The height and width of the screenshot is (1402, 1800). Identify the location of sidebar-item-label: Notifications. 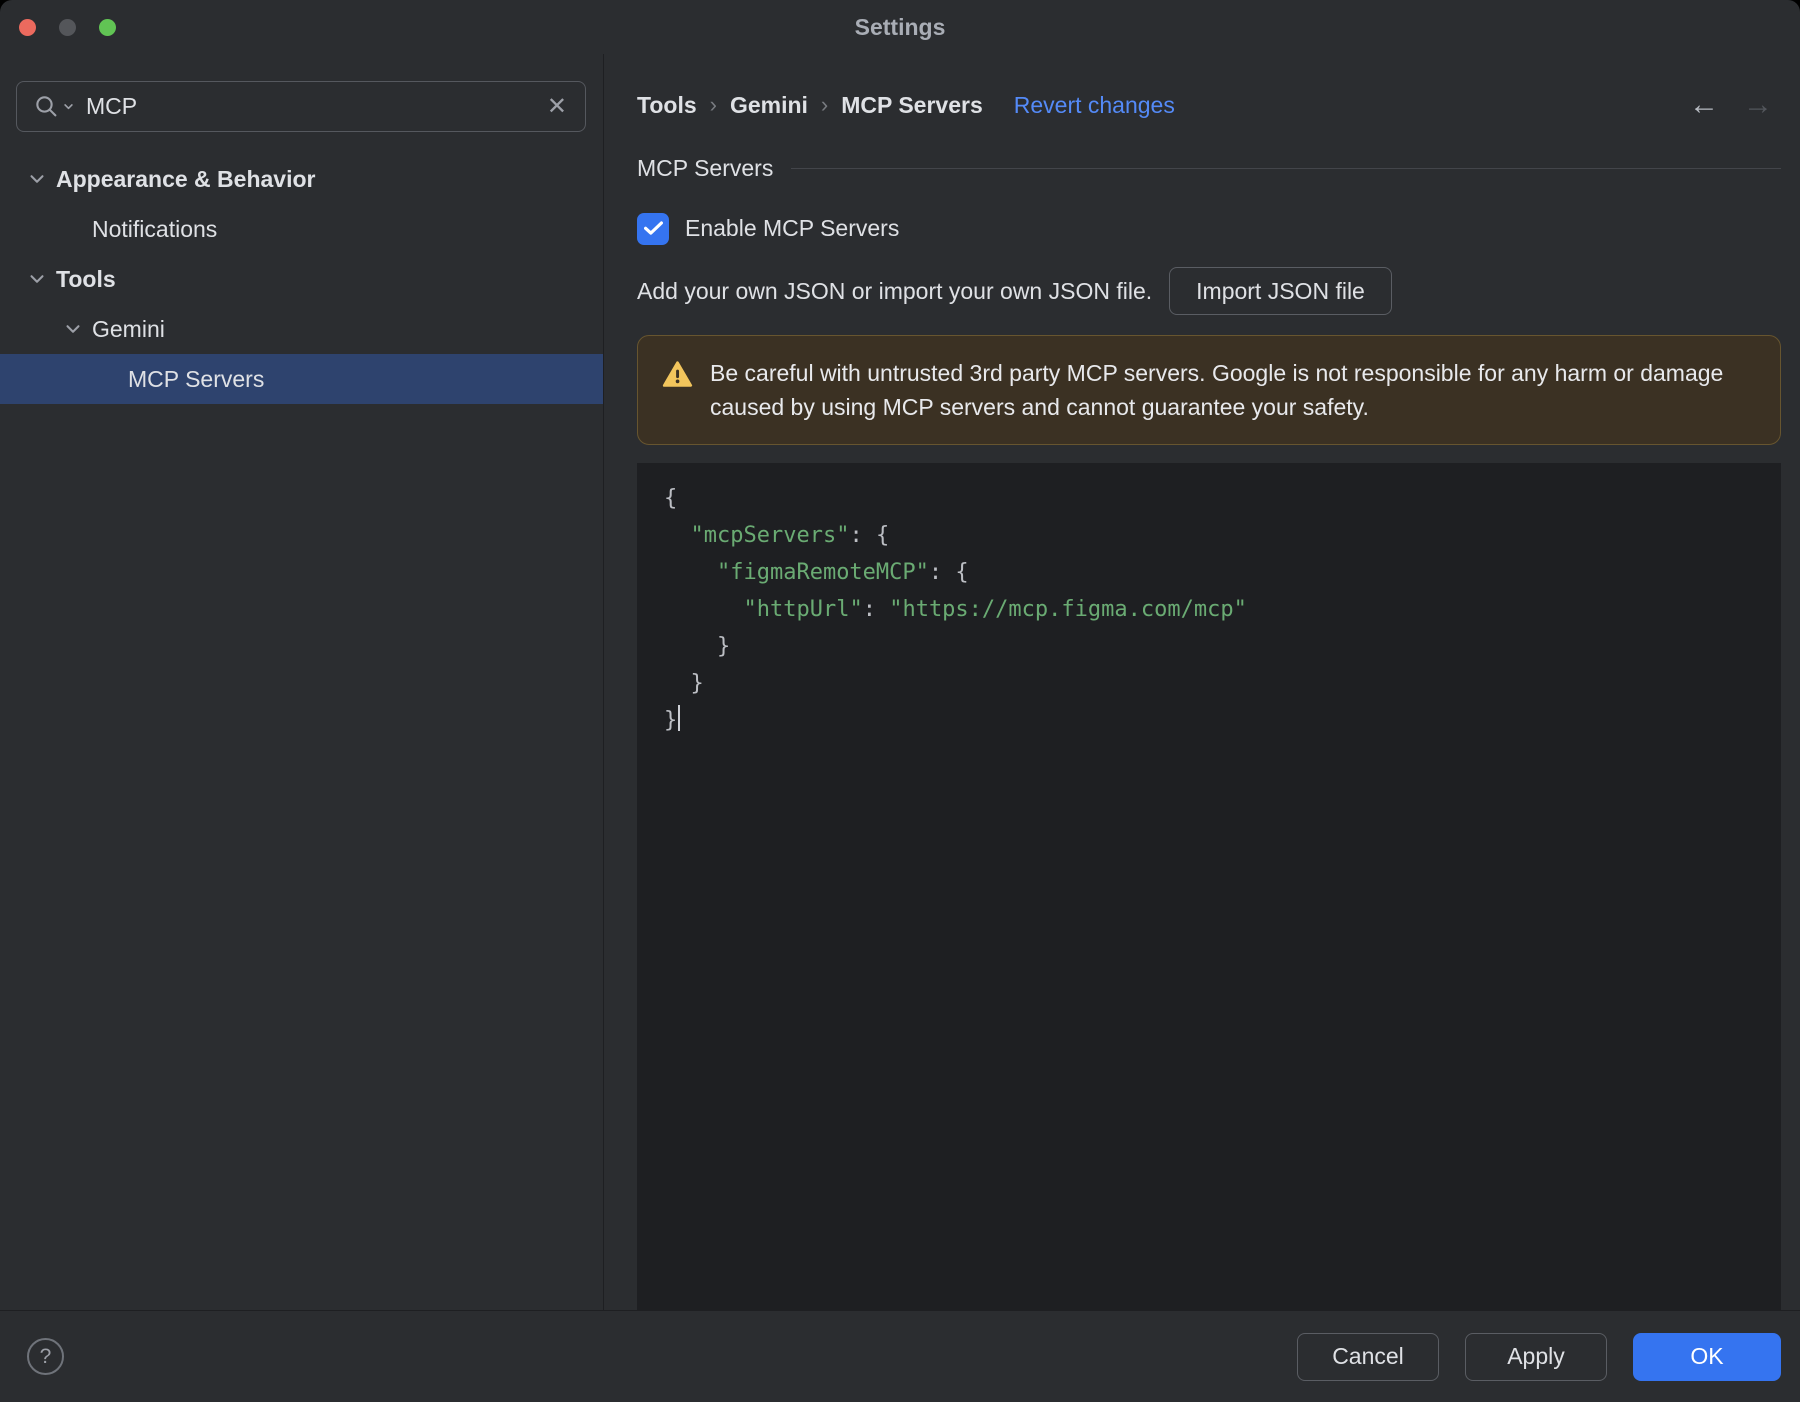
(155, 228).